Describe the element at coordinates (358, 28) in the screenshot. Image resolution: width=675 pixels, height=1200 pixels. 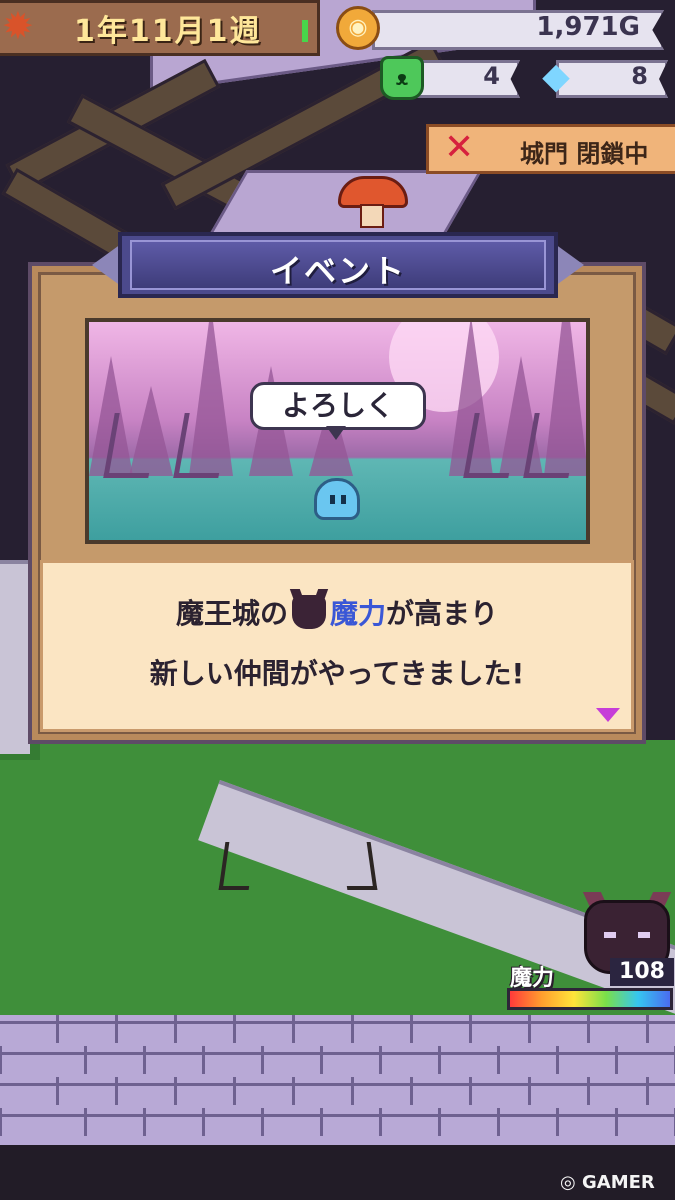
I see `gold-coin-icon: ◉` at that location.